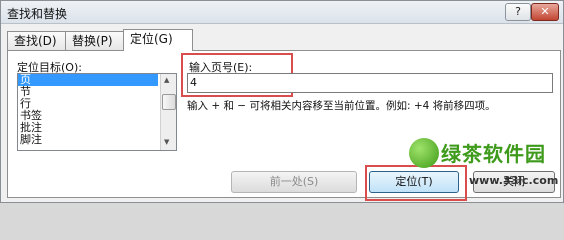 Image resolution: width=564 pixels, height=240 pixels. Describe the element at coordinates (370, 83) in the screenshot. I see `page-number-input: 4` at that location.